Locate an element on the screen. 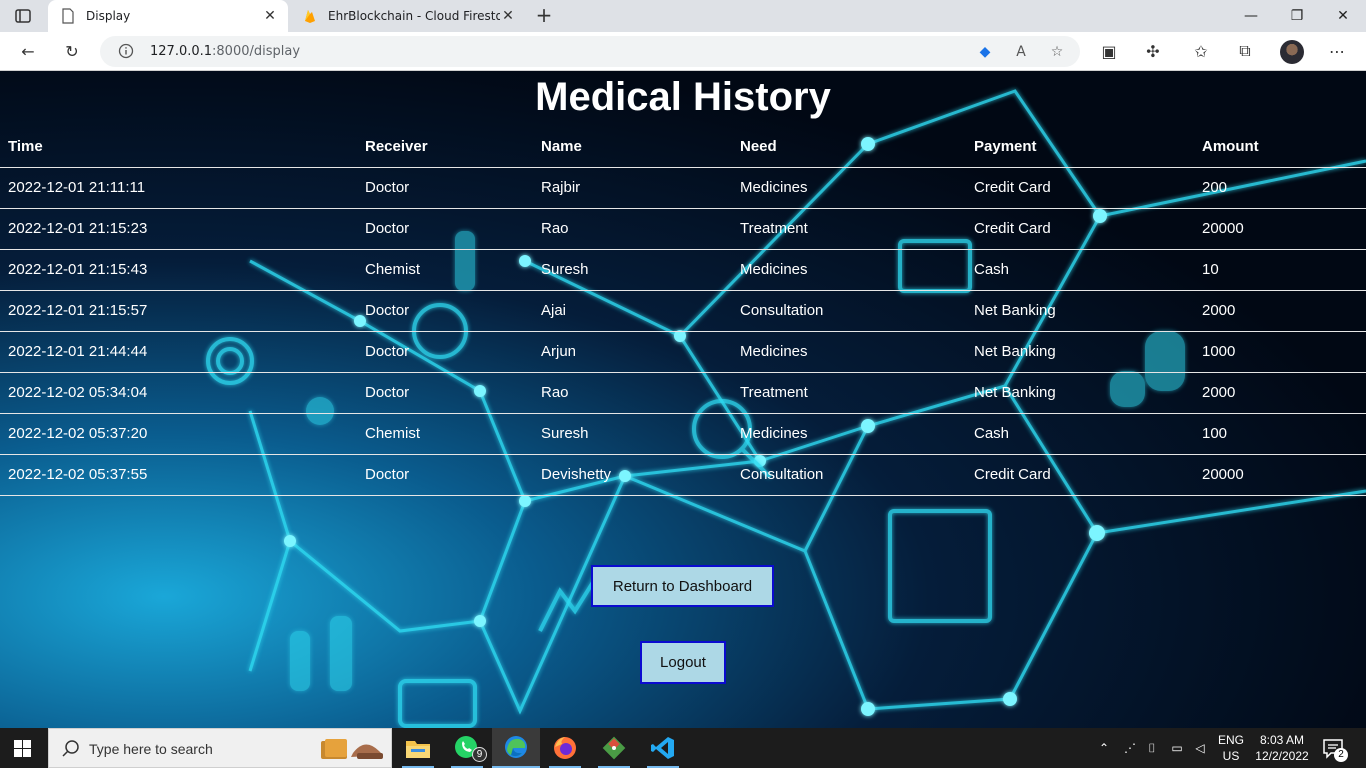 Image resolution: width=1366 pixels, height=768 pixels. clock-time: 8:03 AM is located at coordinates (1282, 740).